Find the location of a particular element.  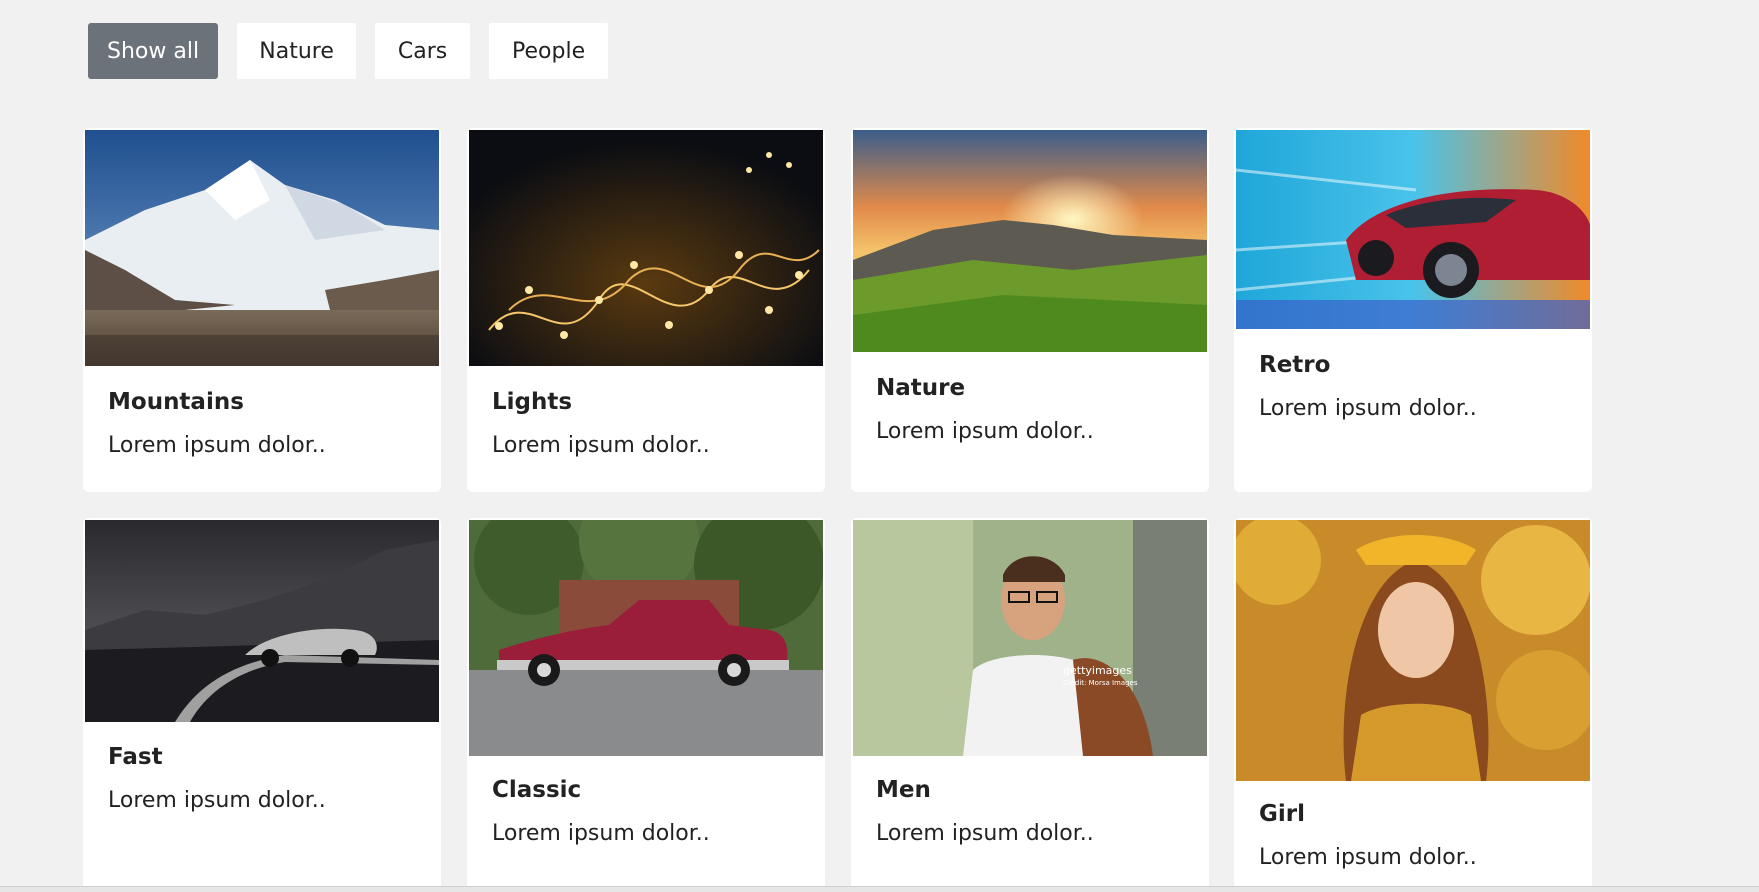

filter-show-all-button: Show all is located at coordinates (153, 51).